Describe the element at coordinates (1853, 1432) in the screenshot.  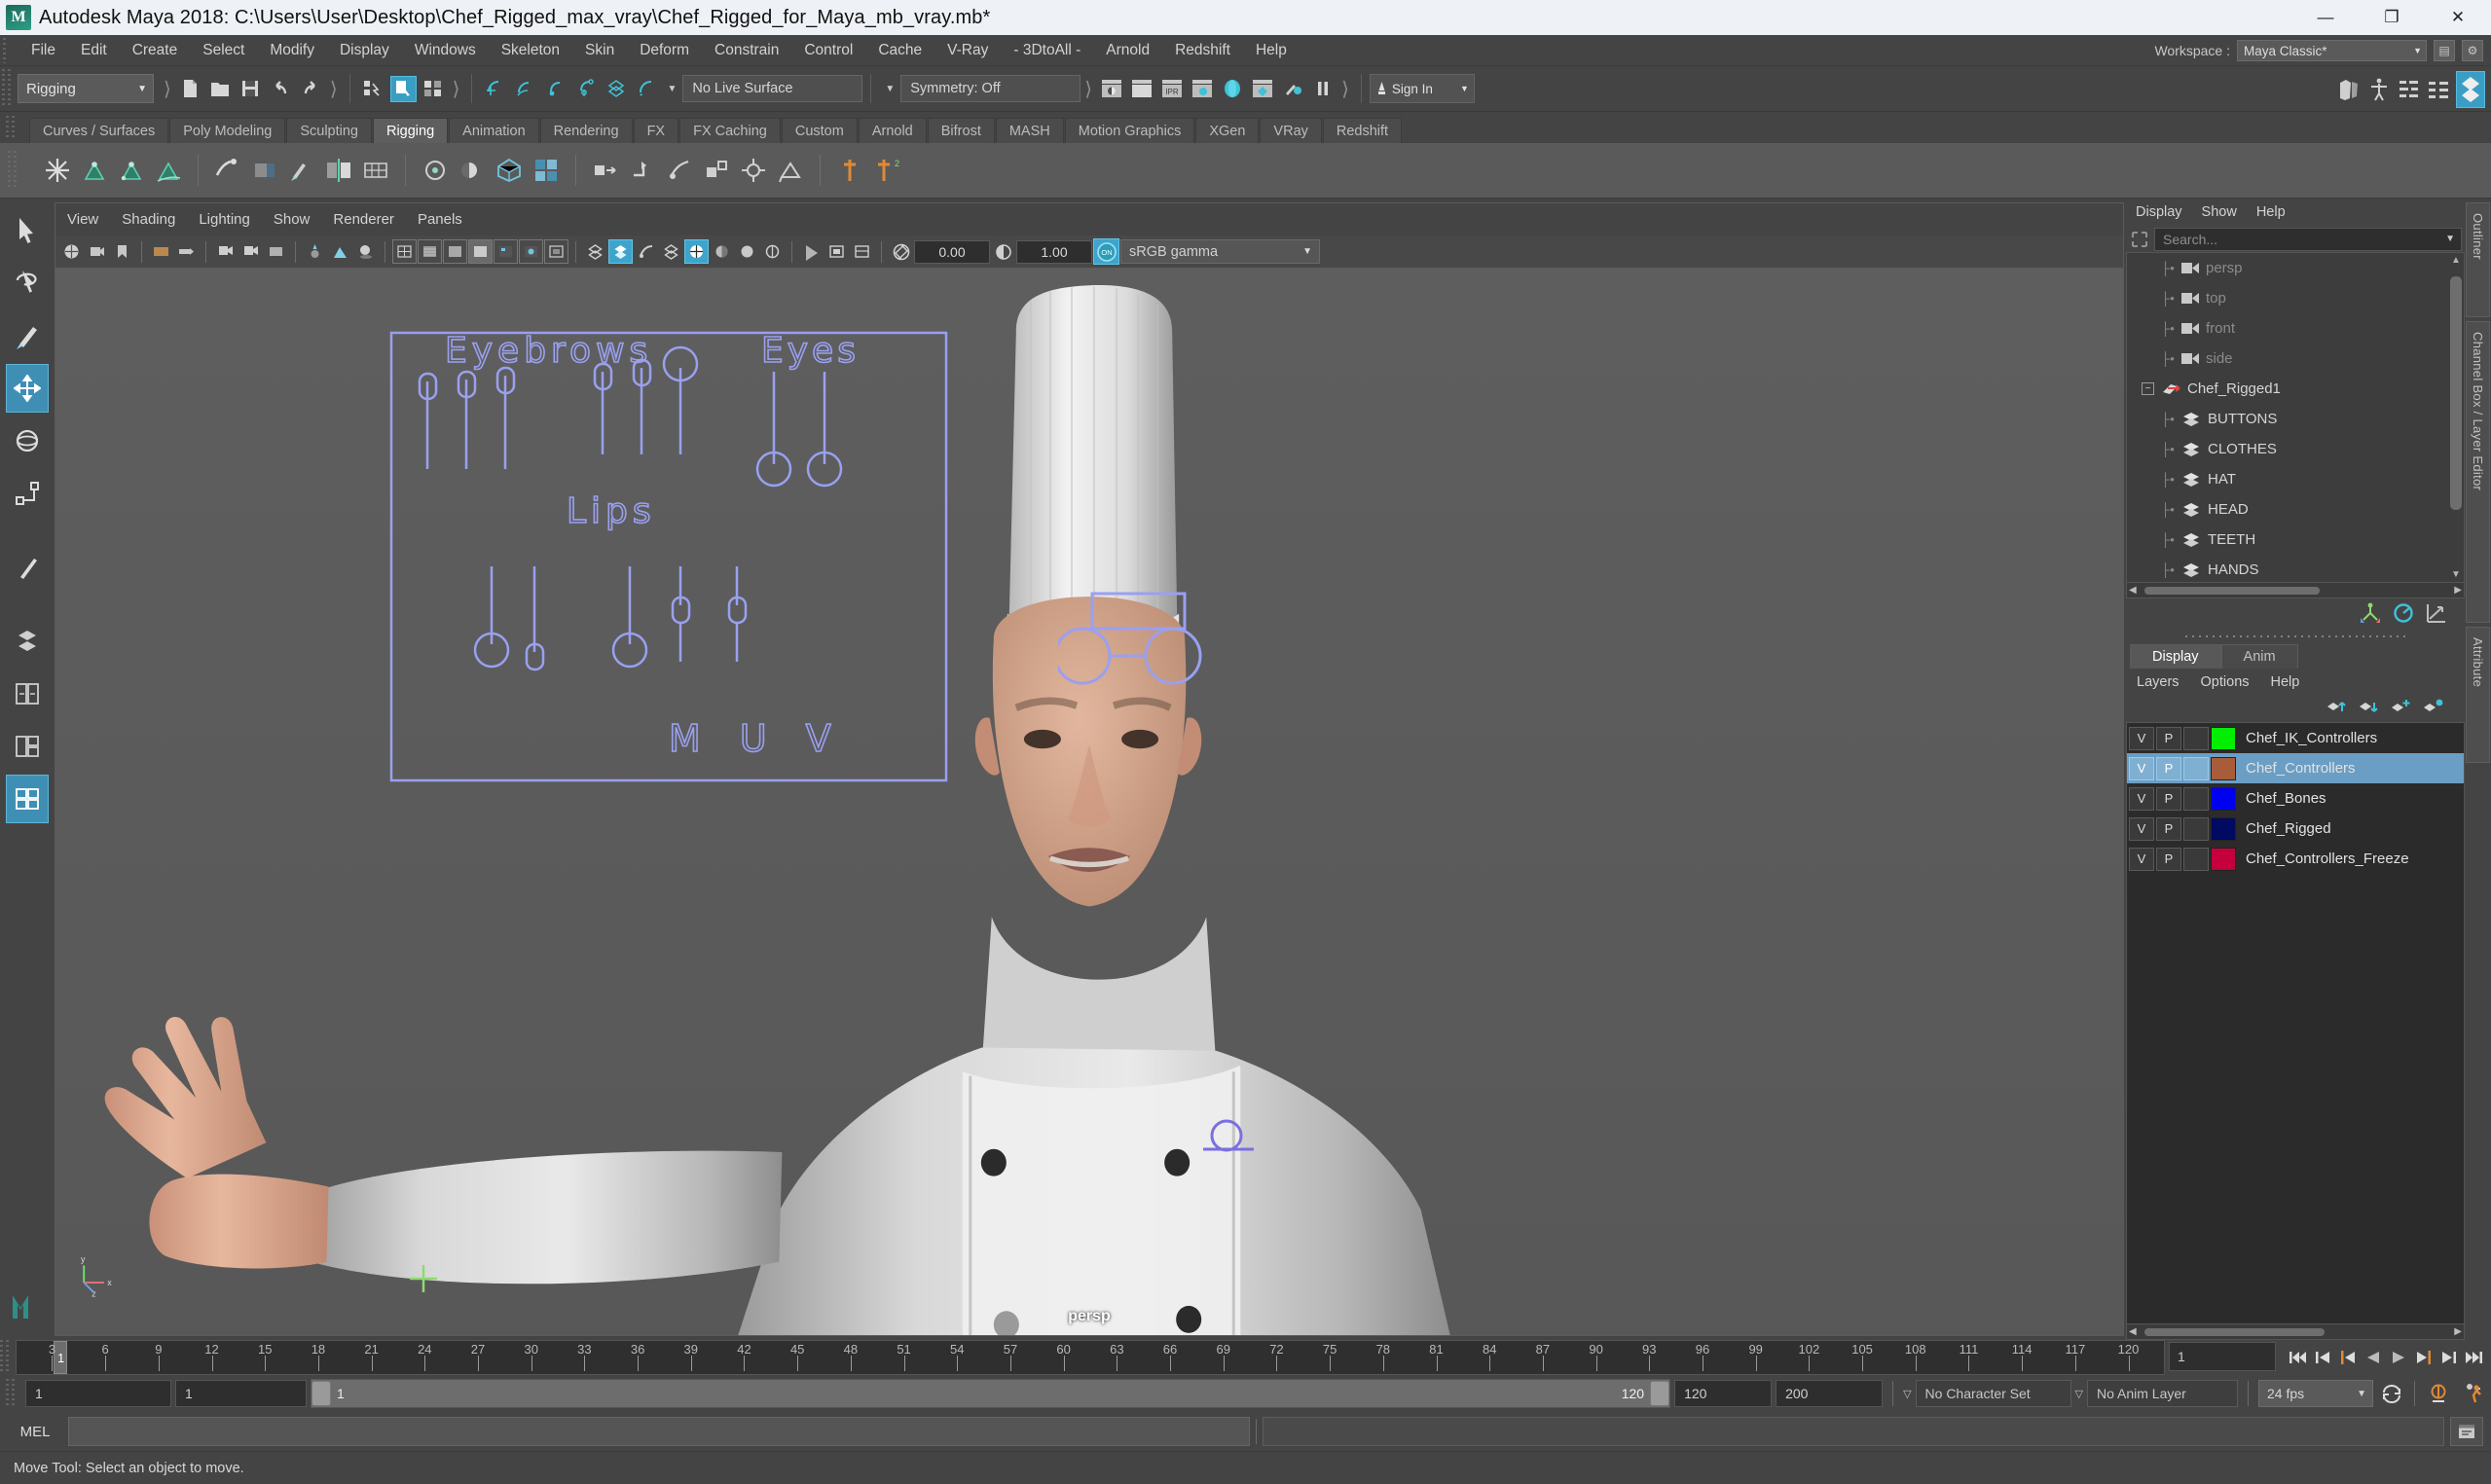
I see `command-output-field` at that location.